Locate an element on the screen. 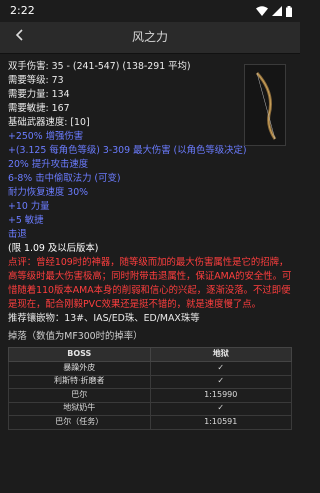  table-row: 巴尔 1:15990 is located at coordinates (150, 395).